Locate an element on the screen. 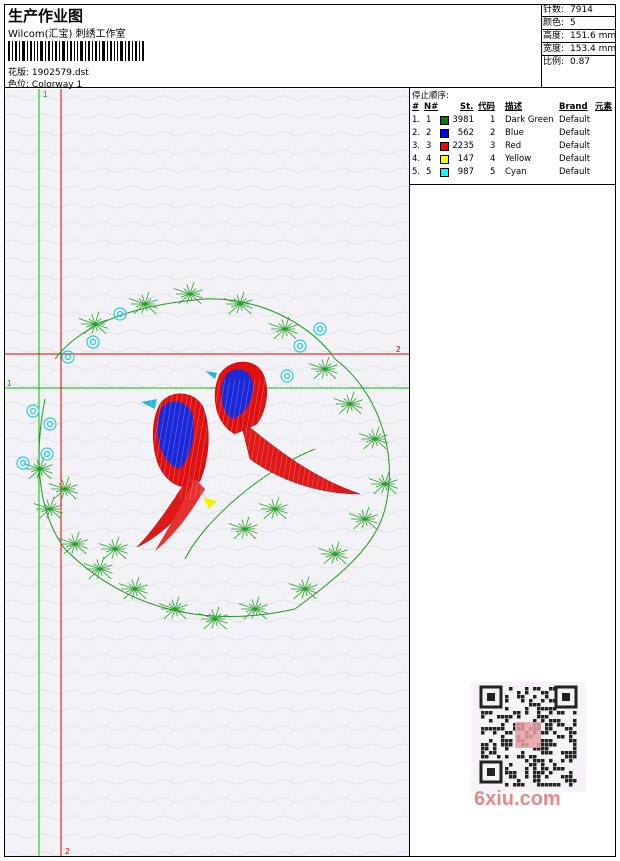 The width and height of the screenshot is (620, 861). row-desc: Dark Green is located at coordinates (529, 120).